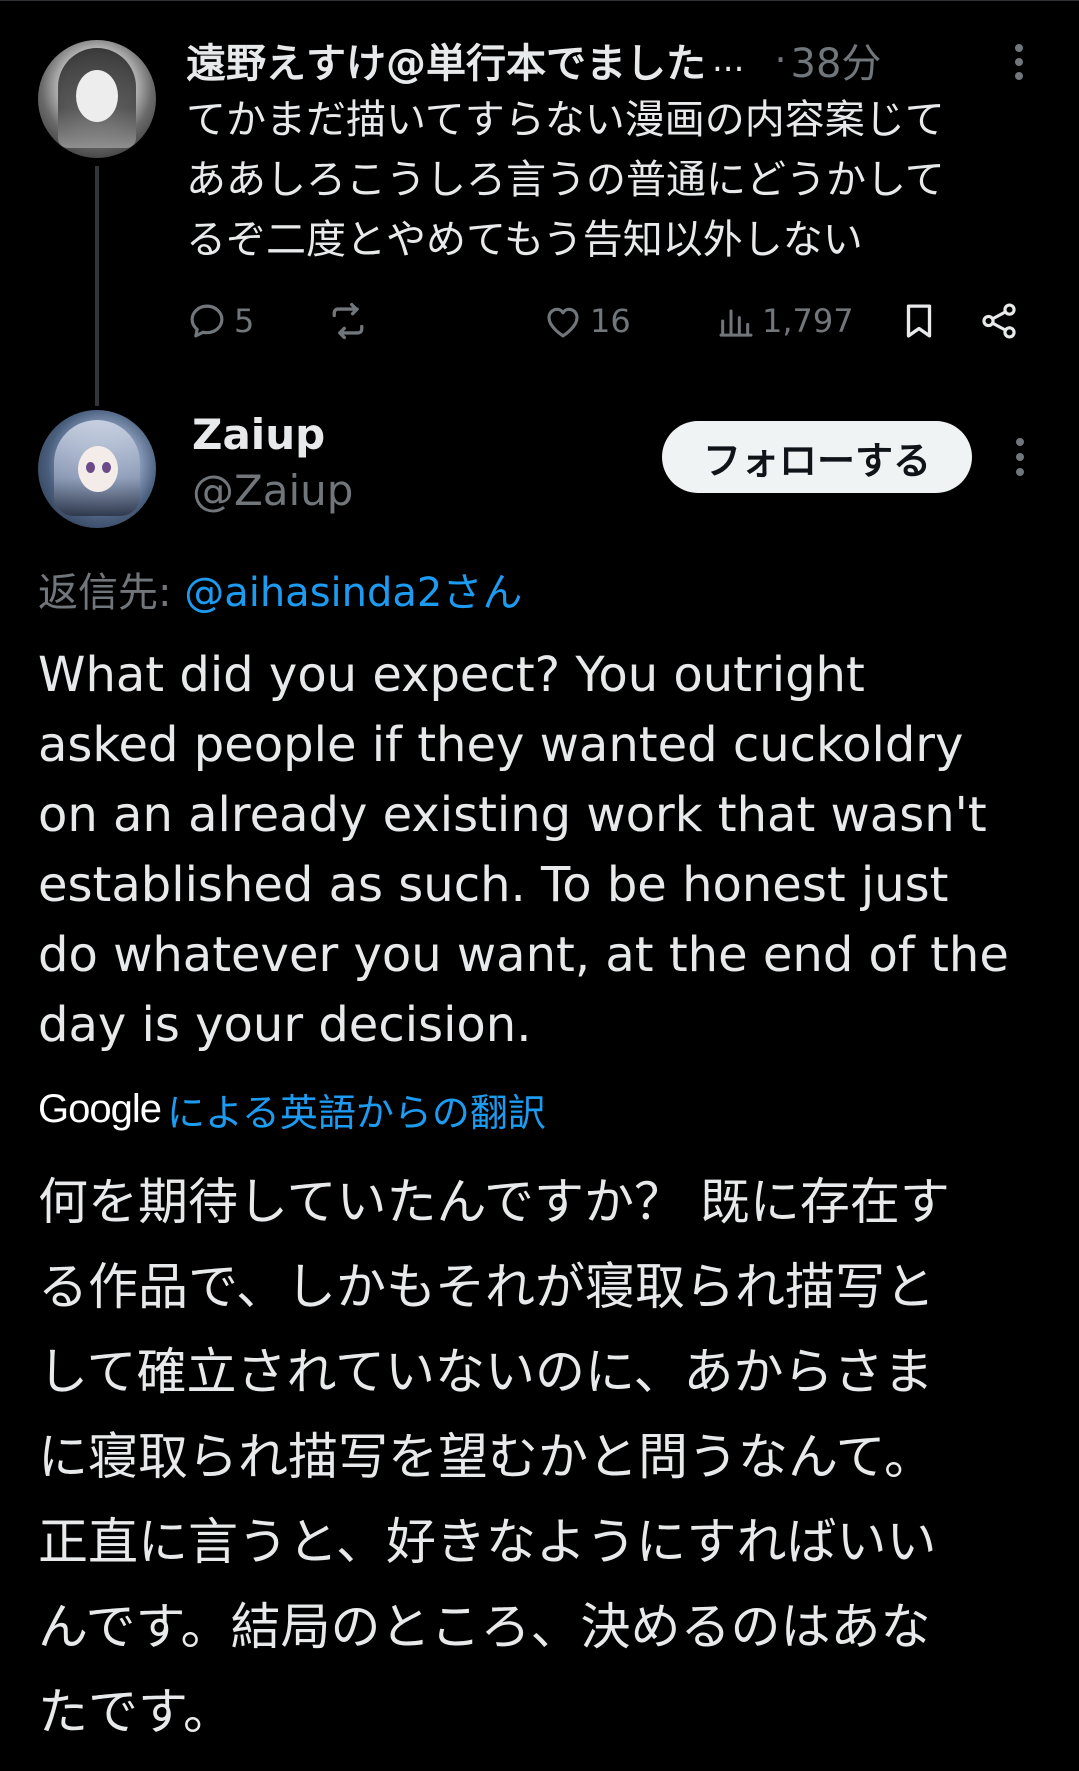 This screenshot has width=1079, height=1771. Describe the element at coordinates (484, 1627) in the screenshot. I see `text-line: んです。結局のところ、決めるのはあな` at that location.